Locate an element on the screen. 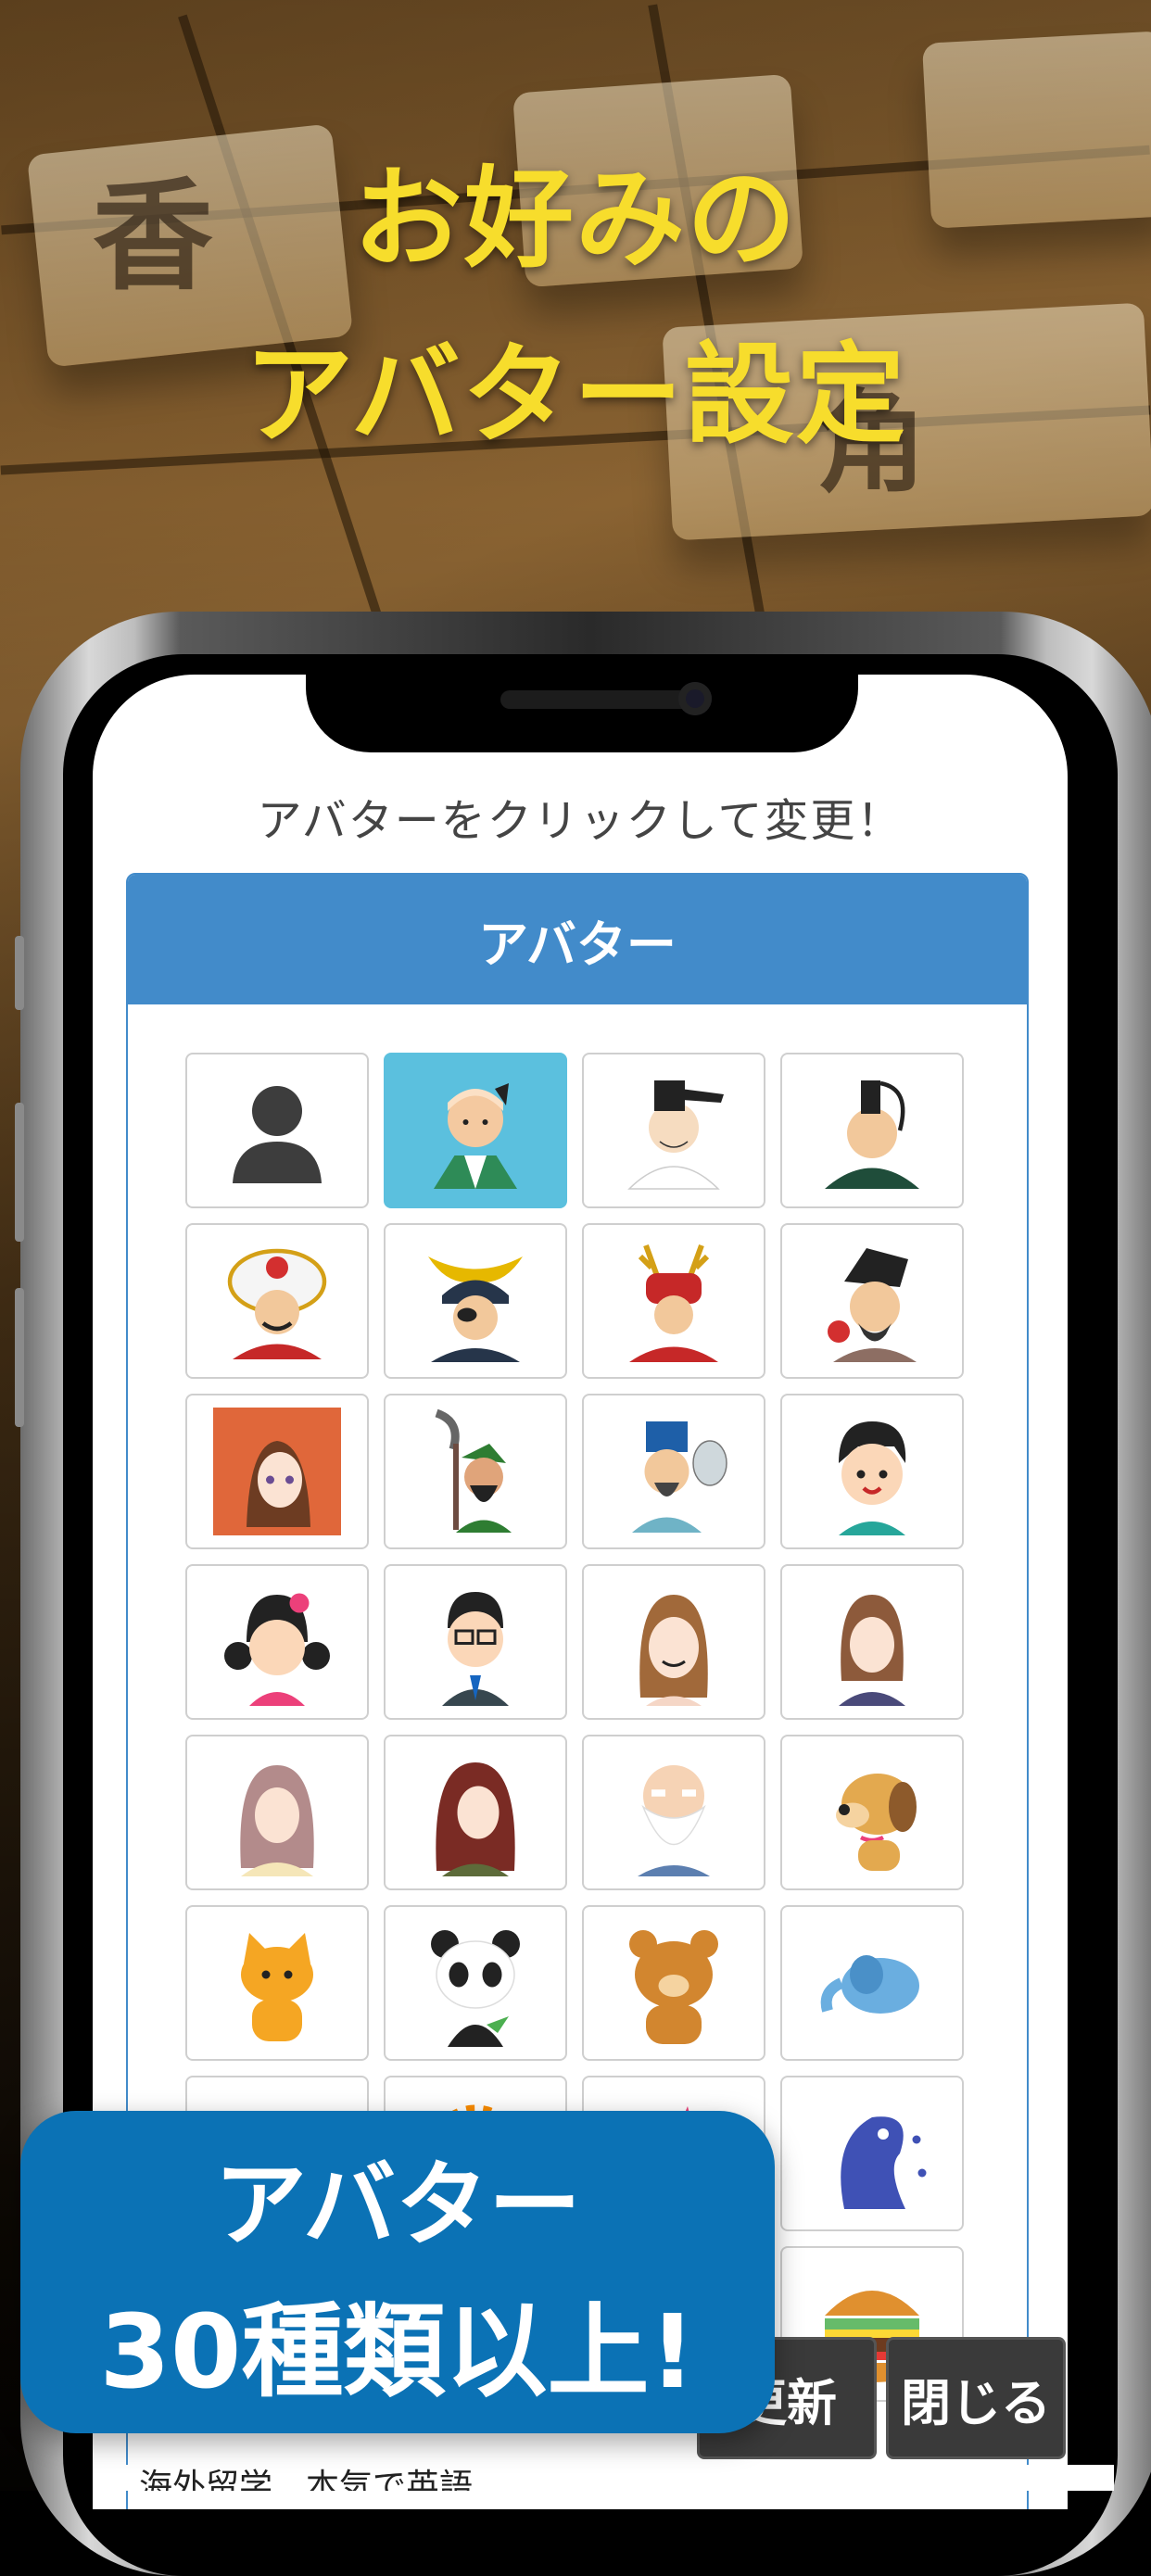 Image resolution: width=1151 pixels, height=2576 pixels. banner-line-1: アバター is located at coordinates (397, 2205).